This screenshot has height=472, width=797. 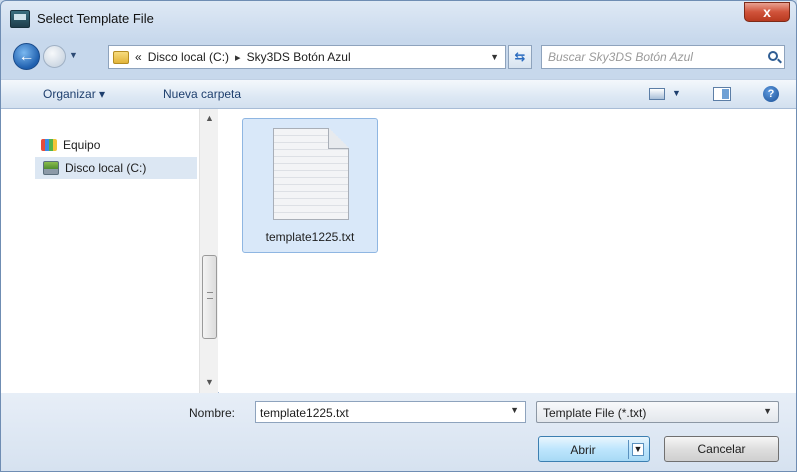 What do you see at coordinates (209, 382) in the screenshot?
I see `scroll-down-arrow-icon: ▼` at bounding box center [209, 382].